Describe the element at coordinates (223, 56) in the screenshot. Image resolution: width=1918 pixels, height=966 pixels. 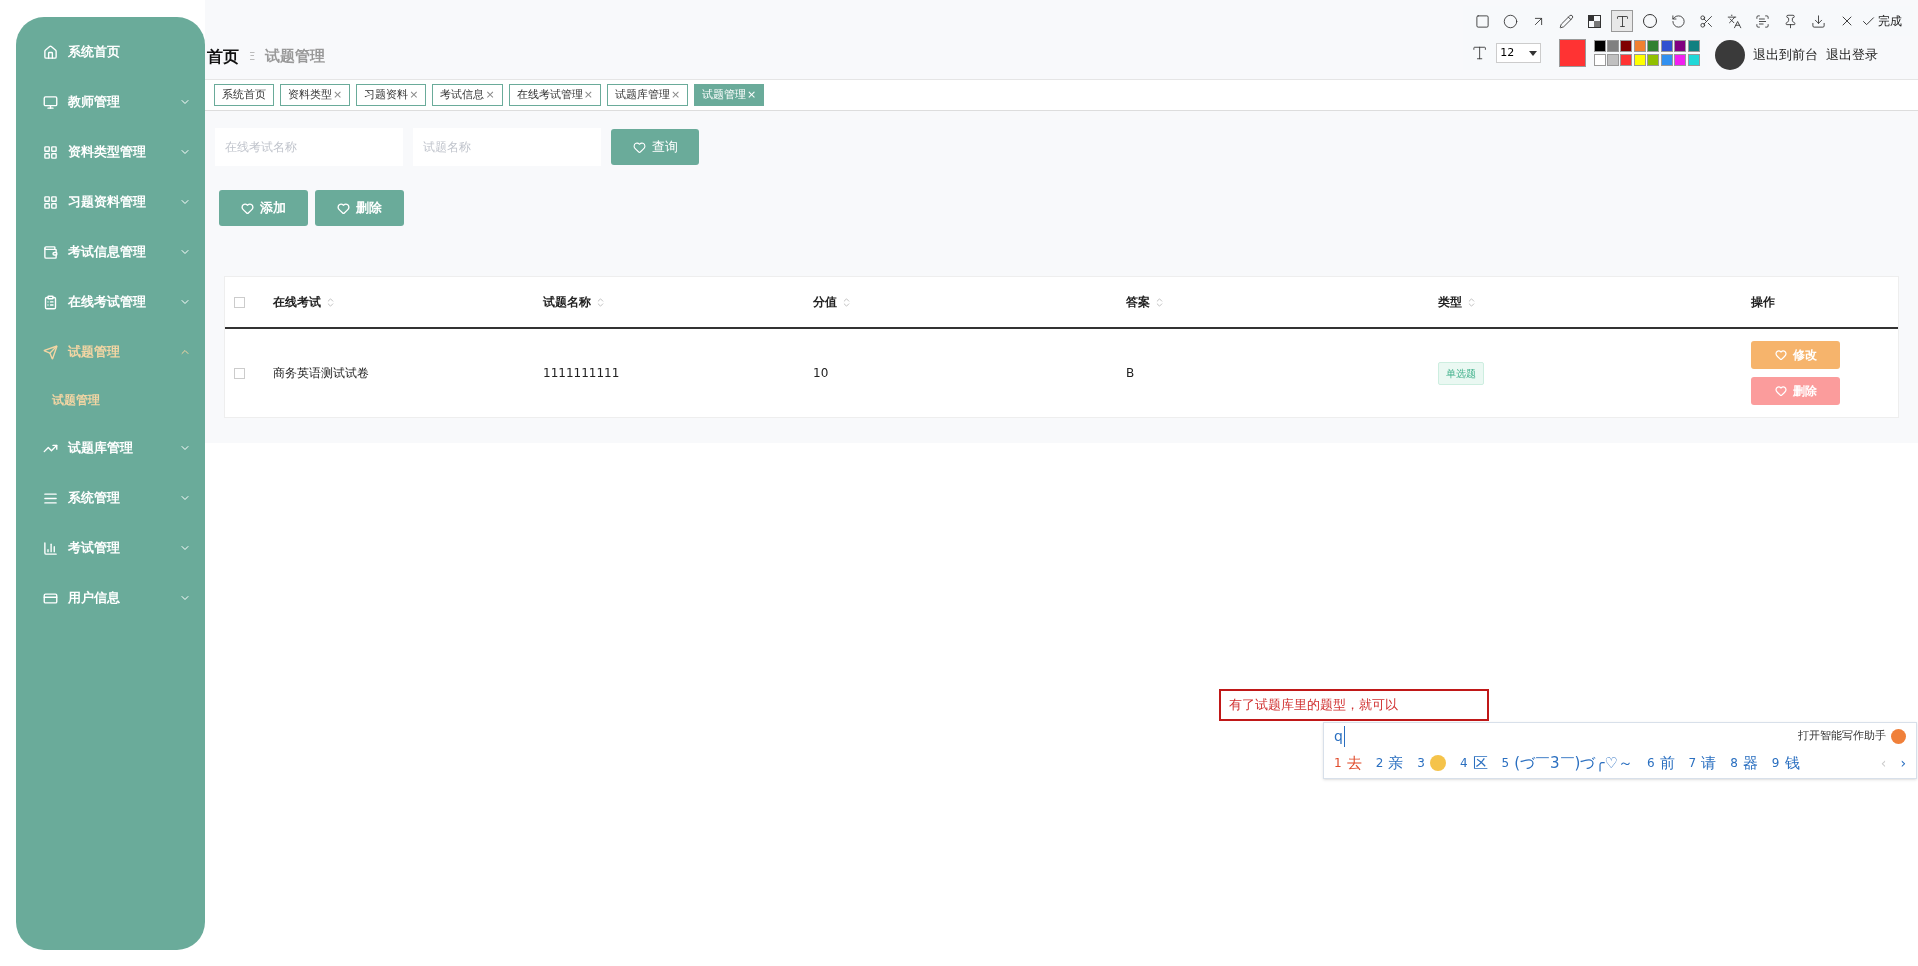
I see `breadcrumb-home: 首页` at that location.